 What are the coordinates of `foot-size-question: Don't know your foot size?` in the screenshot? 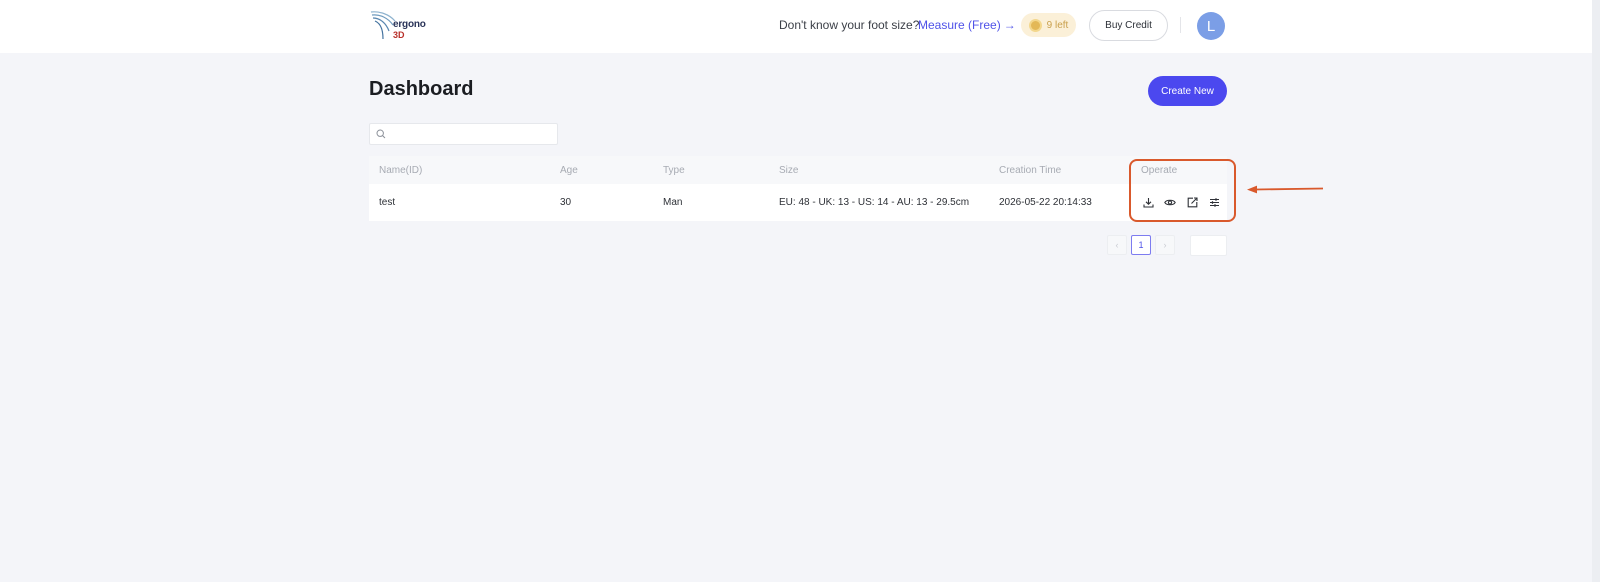 It's located at (849, 25).